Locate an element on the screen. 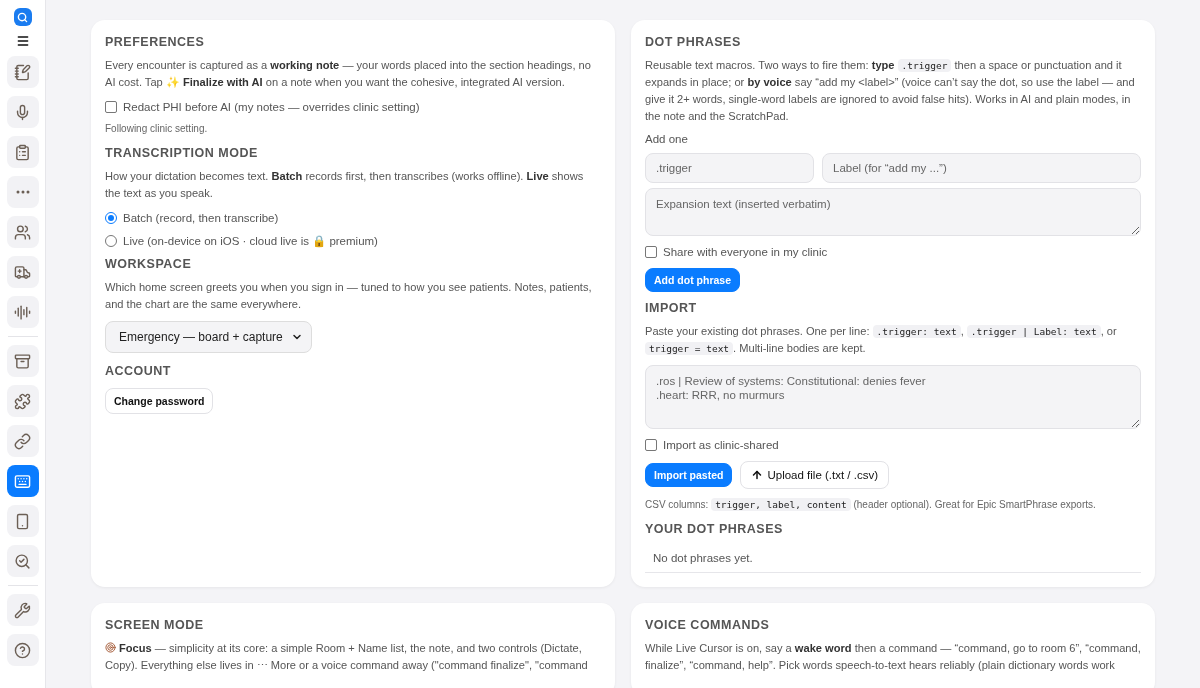 This screenshot has width=1200, height=688. description-text: Focus — simplicity at its core: a simple Room + Name list, the note, and two controls (Dictate, Copy). Everything else lives in ⋯ More or a voice command away ("command finalize", "command is located at coordinates (347, 657).